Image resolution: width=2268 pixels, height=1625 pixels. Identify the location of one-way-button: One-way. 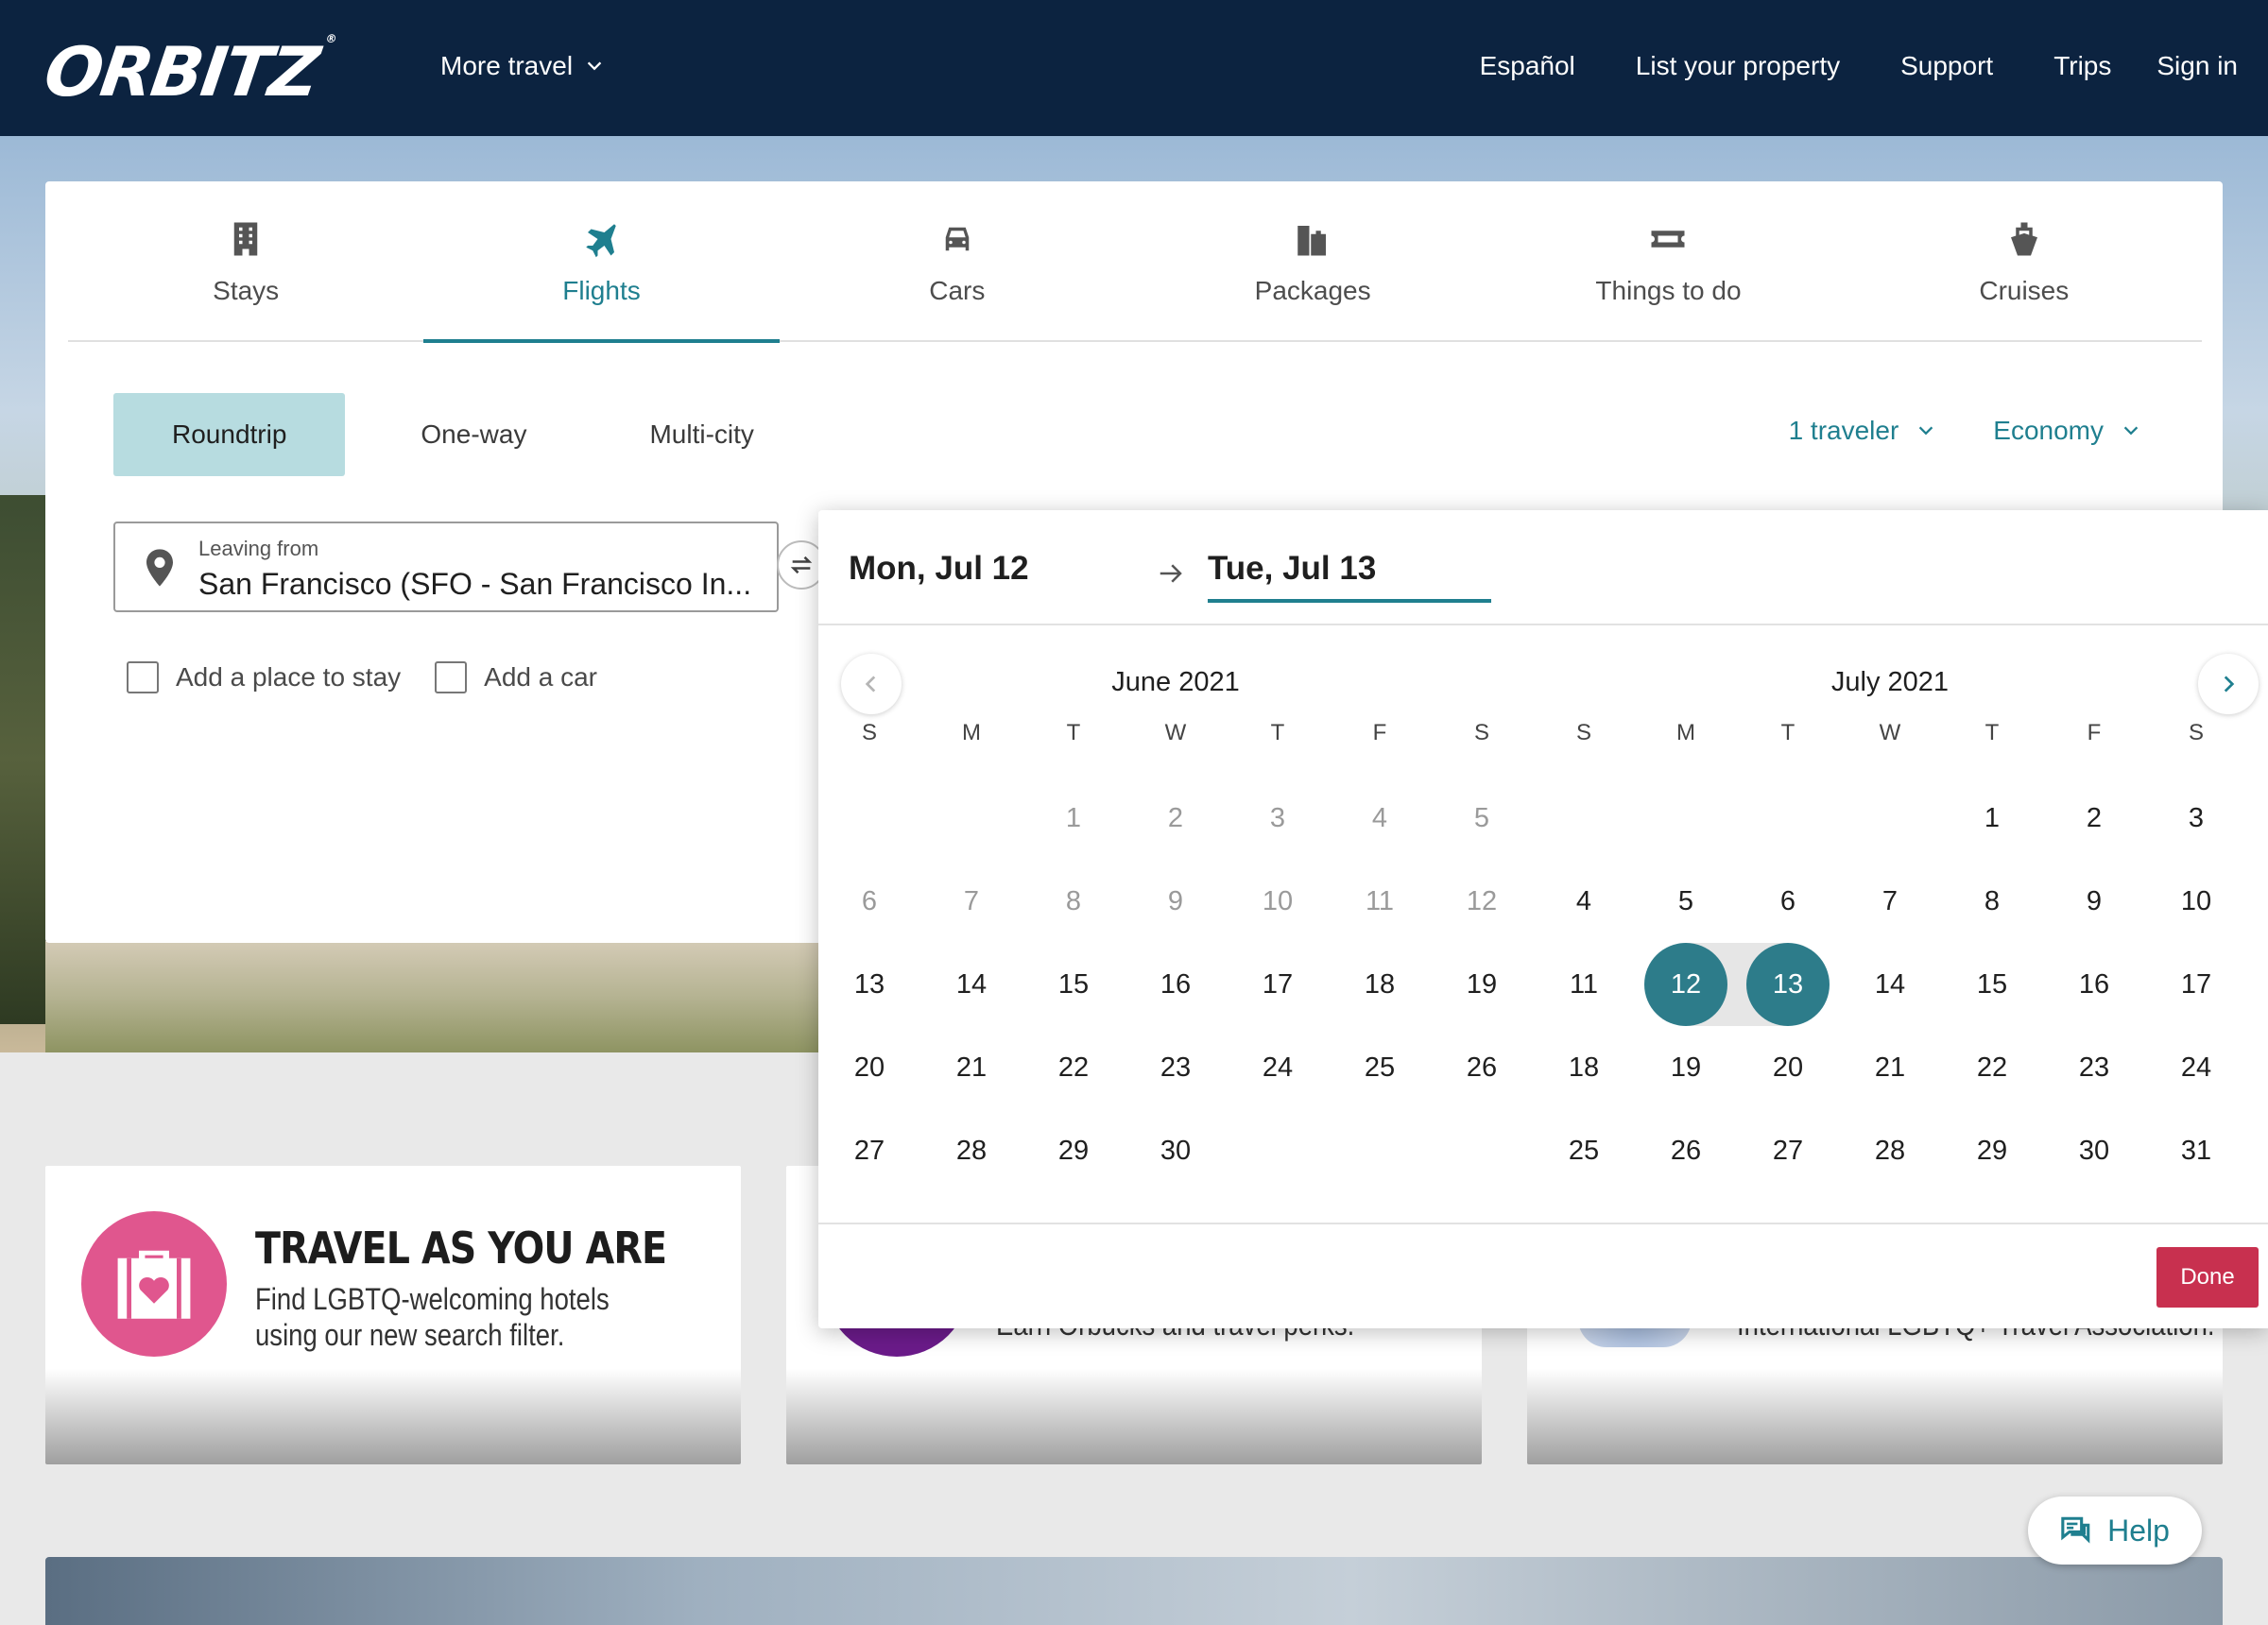
(468, 435).